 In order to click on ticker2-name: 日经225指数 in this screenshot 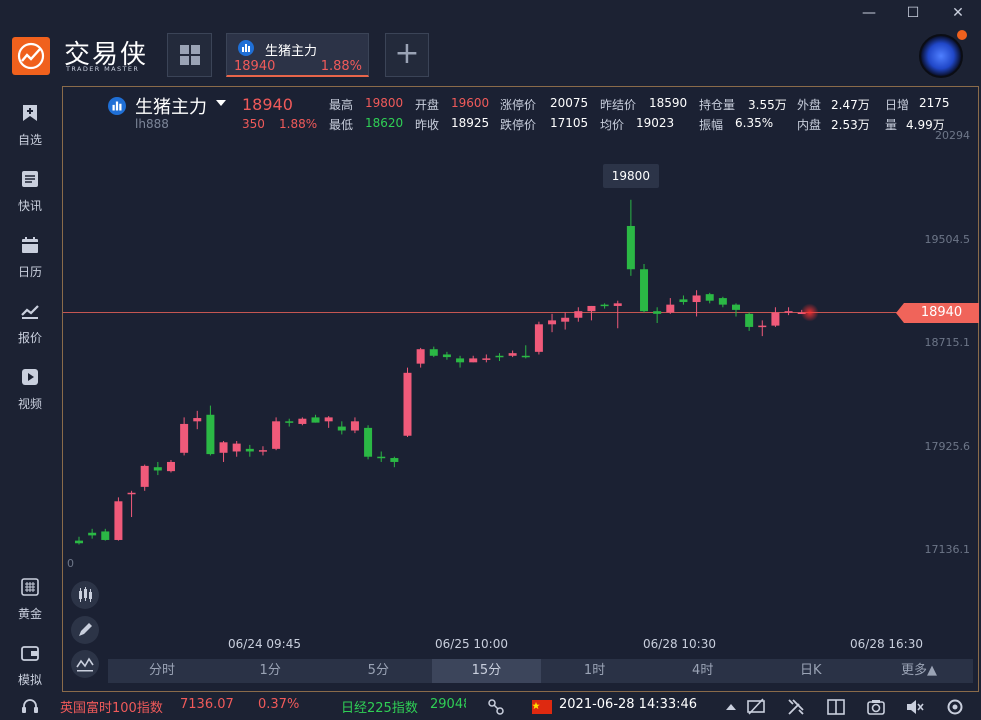, I will do `click(379, 706)`.